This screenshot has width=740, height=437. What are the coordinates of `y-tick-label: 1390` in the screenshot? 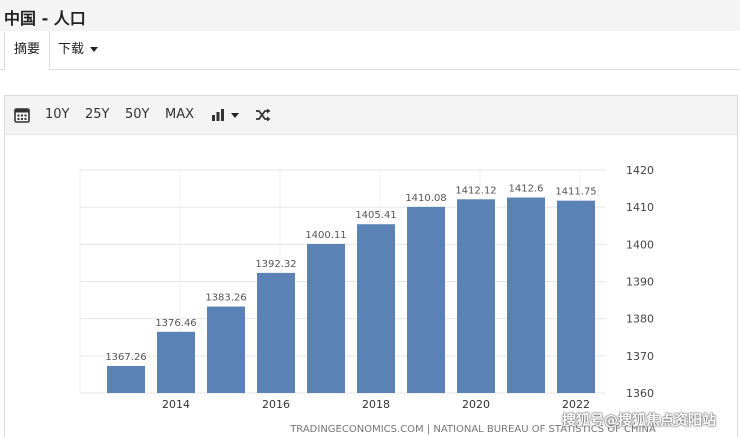 It's located at (640, 282).